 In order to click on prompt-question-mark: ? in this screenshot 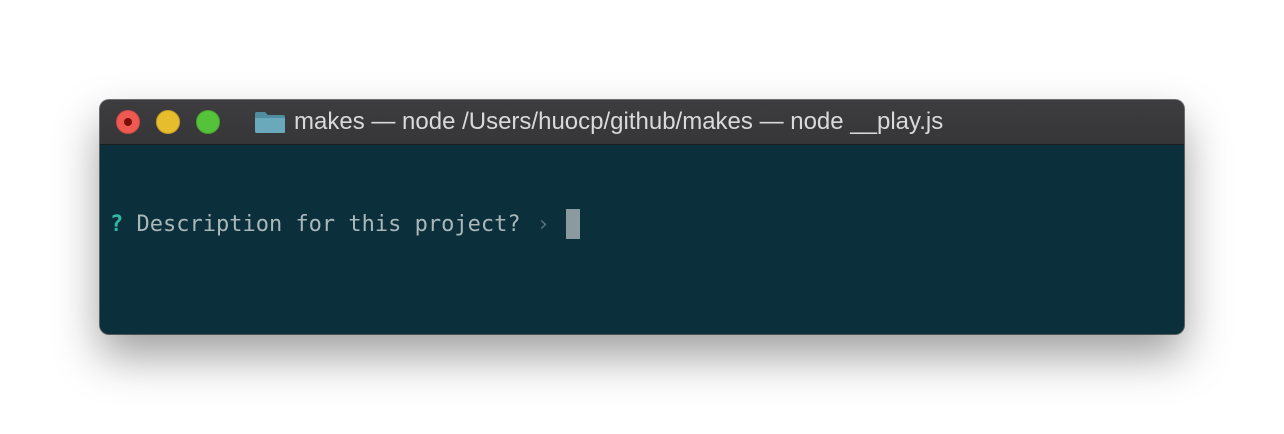, I will do `click(117, 224)`.